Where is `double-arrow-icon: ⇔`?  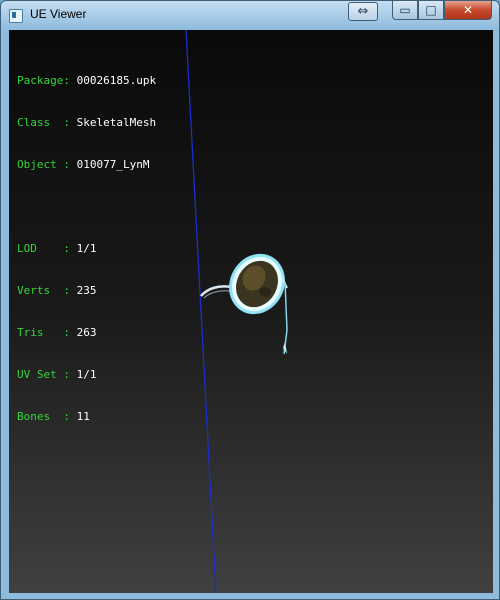
double-arrow-icon: ⇔ is located at coordinates (363, 11).